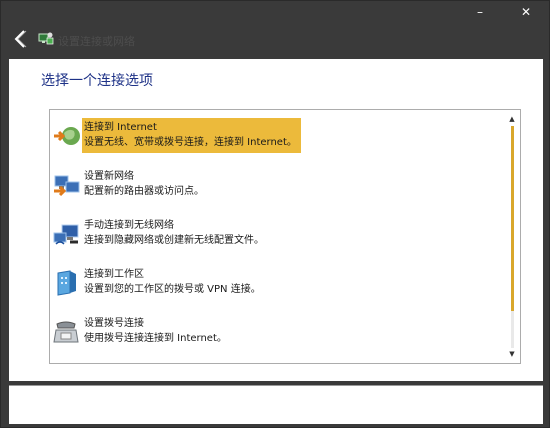  What do you see at coordinates (172, 289) in the screenshot?
I see `option-description: 设置到您的工作区的拨号或 VPN 连接。` at bounding box center [172, 289].